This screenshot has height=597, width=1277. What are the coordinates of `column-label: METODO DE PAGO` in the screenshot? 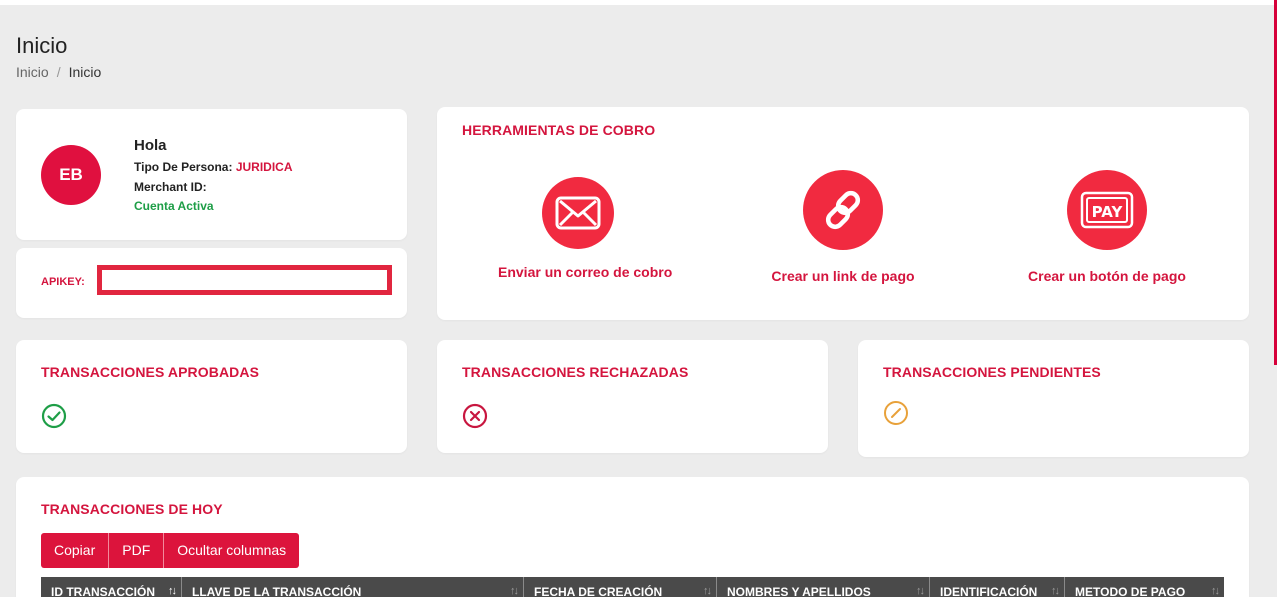 It's located at (1130, 591).